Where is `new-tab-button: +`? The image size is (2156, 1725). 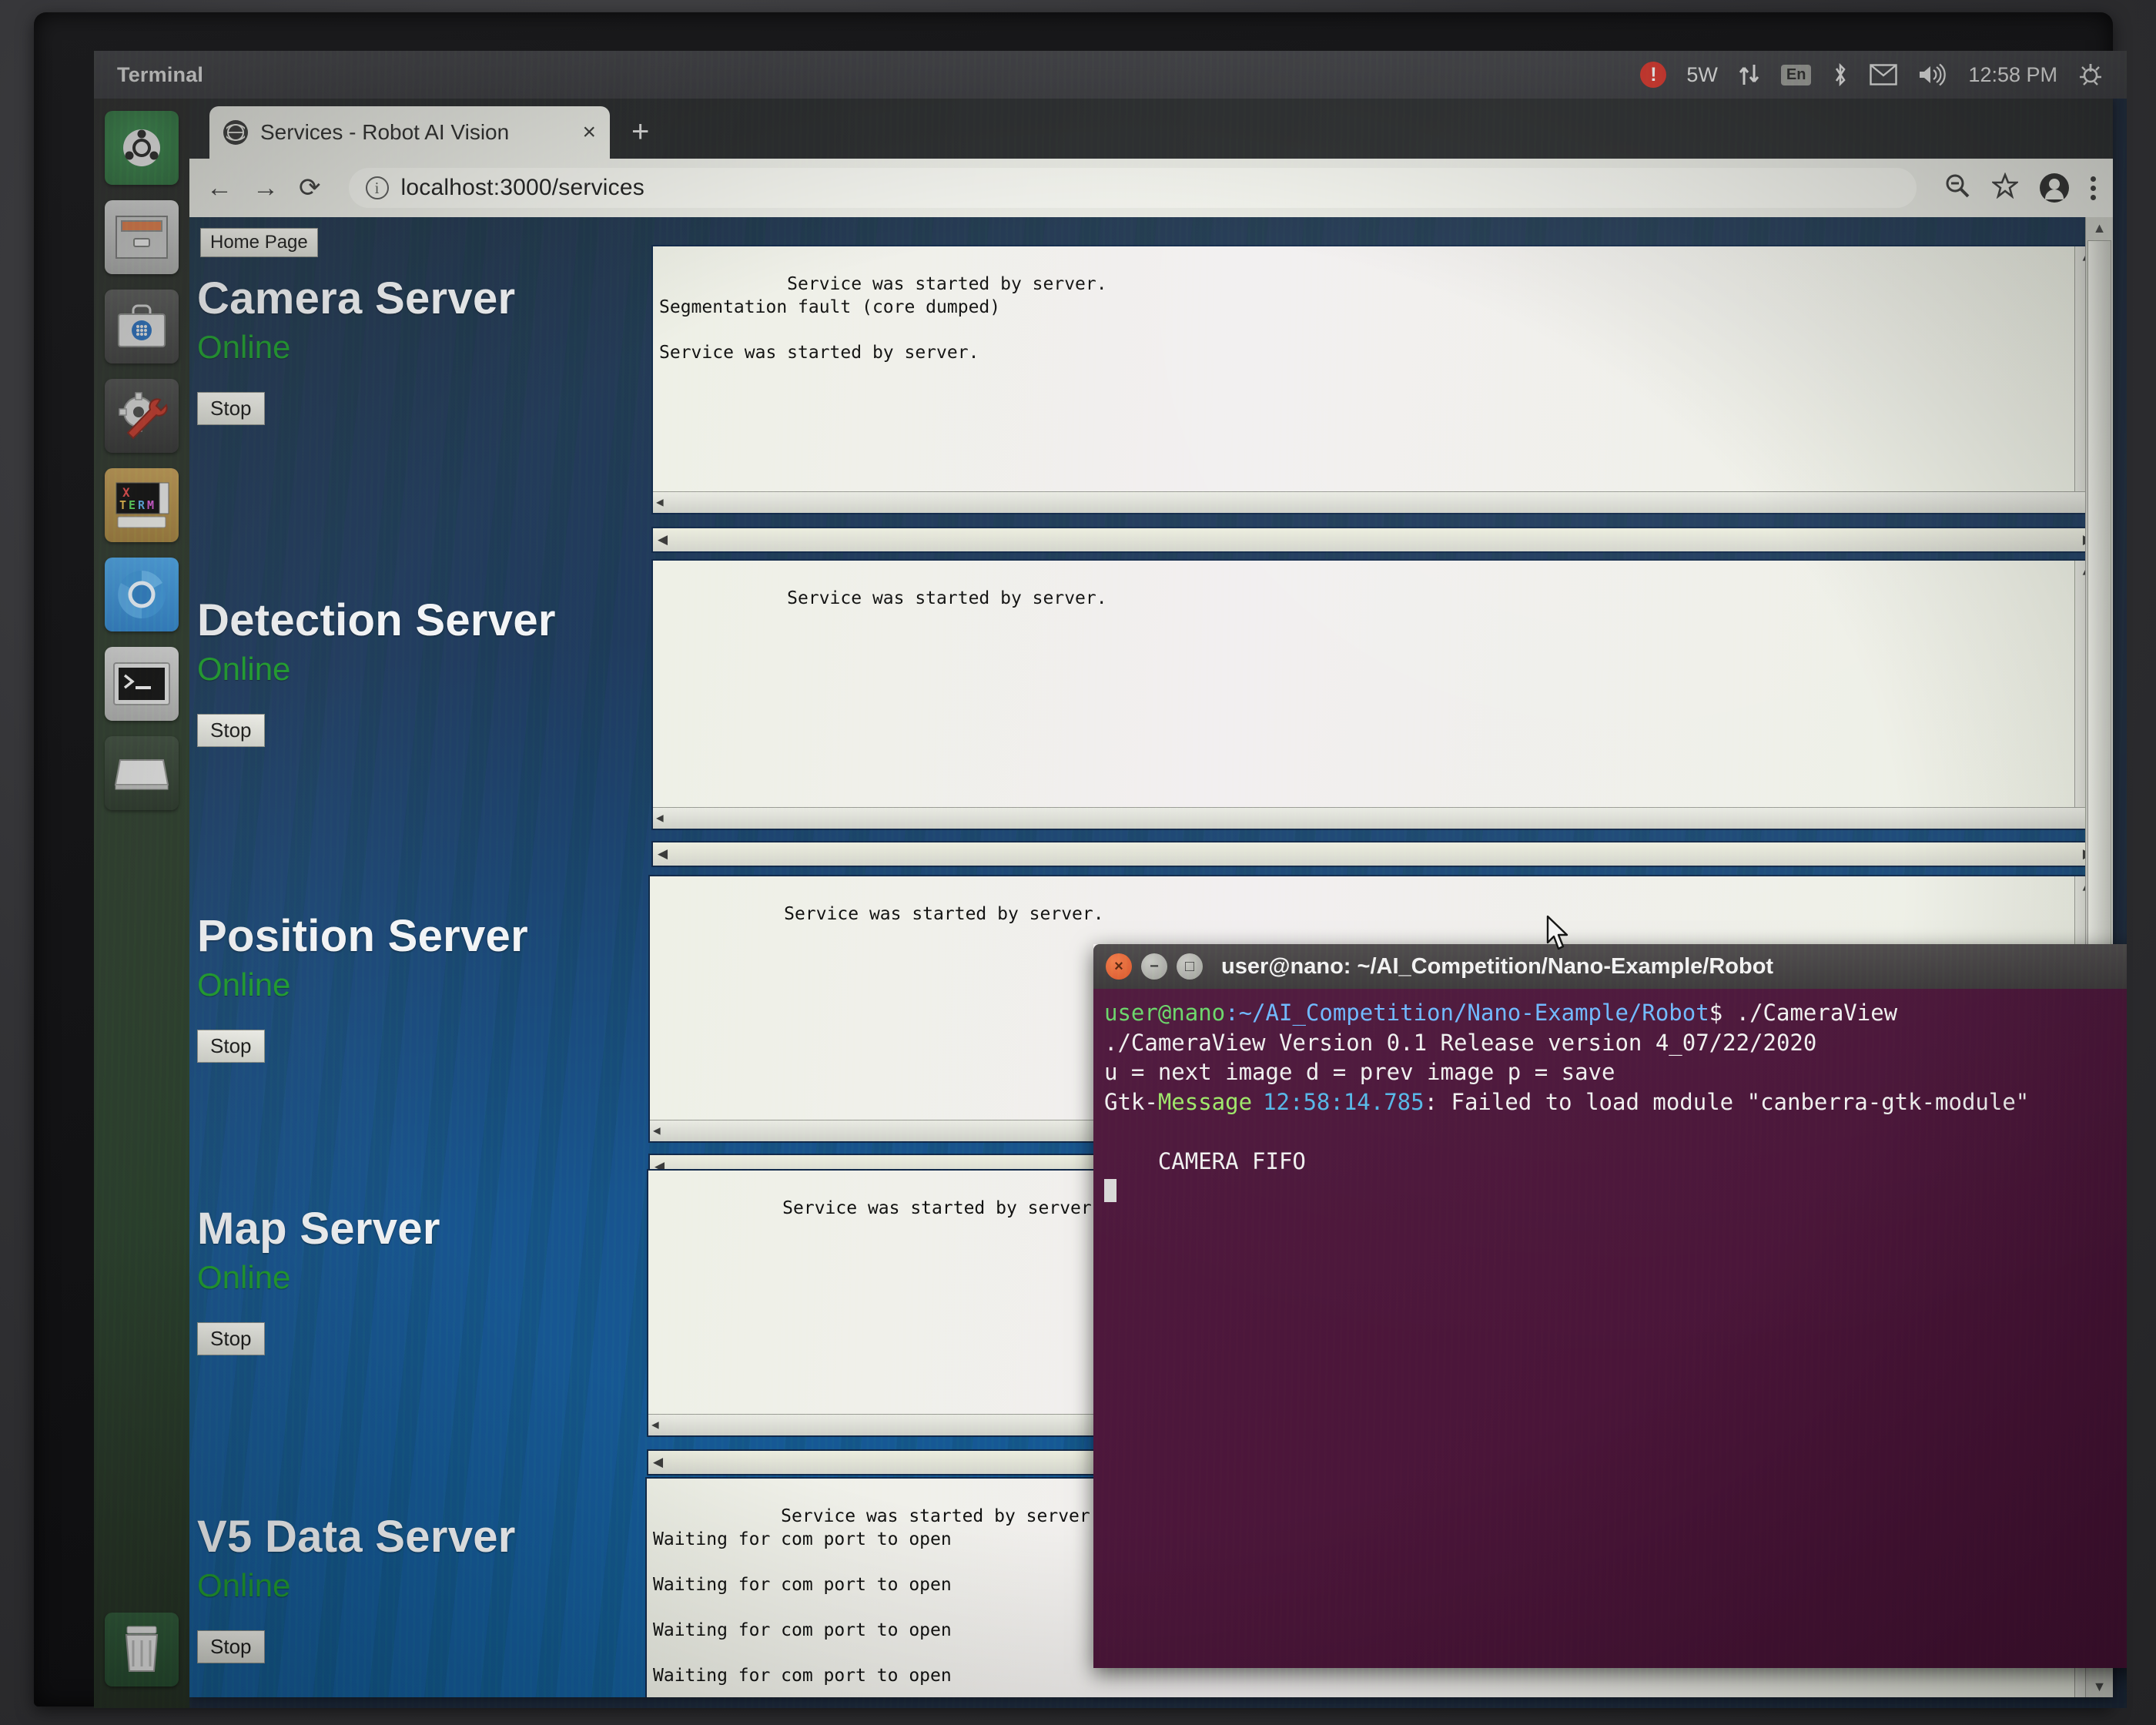 new-tab-button: + is located at coordinates (640, 132).